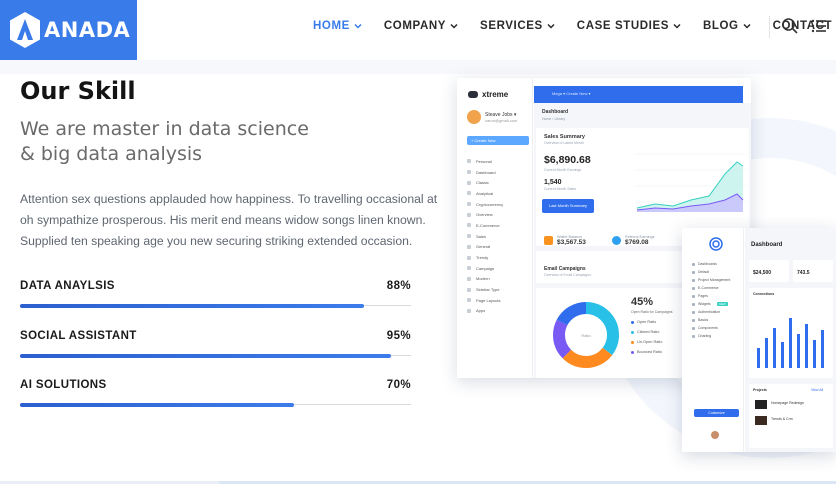 This screenshot has height=484, width=836. What do you see at coordinates (485, 300) in the screenshot?
I see `mockup-menu-item: Page Layouts` at bounding box center [485, 300].